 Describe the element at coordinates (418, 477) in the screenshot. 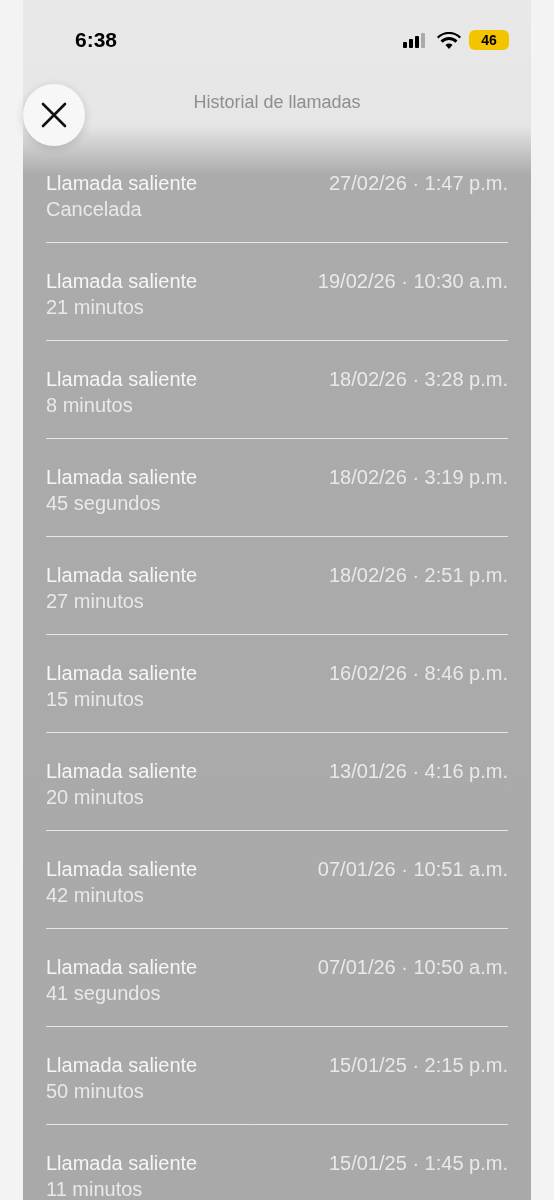

I see `call-date: 18/02/26 · 3:19 p.m.` at that location.